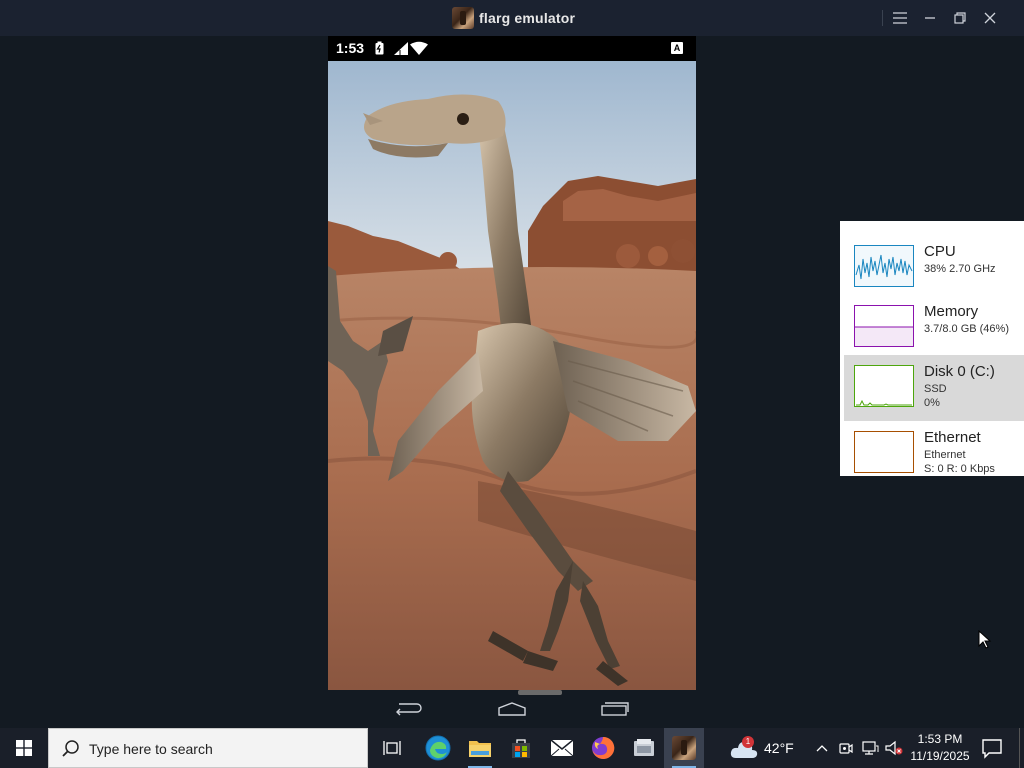  What do you see at coordinates (940, 756) in the screenshot?
I see `clock-date: 11/19/2025` at bounding box center [940, 756].